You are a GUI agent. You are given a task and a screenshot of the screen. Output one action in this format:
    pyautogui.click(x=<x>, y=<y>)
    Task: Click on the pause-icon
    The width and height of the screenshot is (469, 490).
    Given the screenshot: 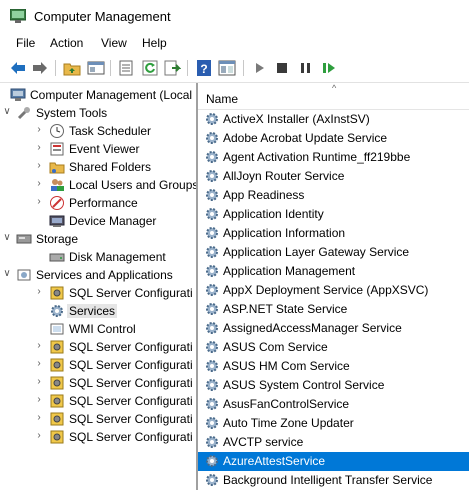 What is the action you would take?
    pyautogui.click(x=306, y=68)
    